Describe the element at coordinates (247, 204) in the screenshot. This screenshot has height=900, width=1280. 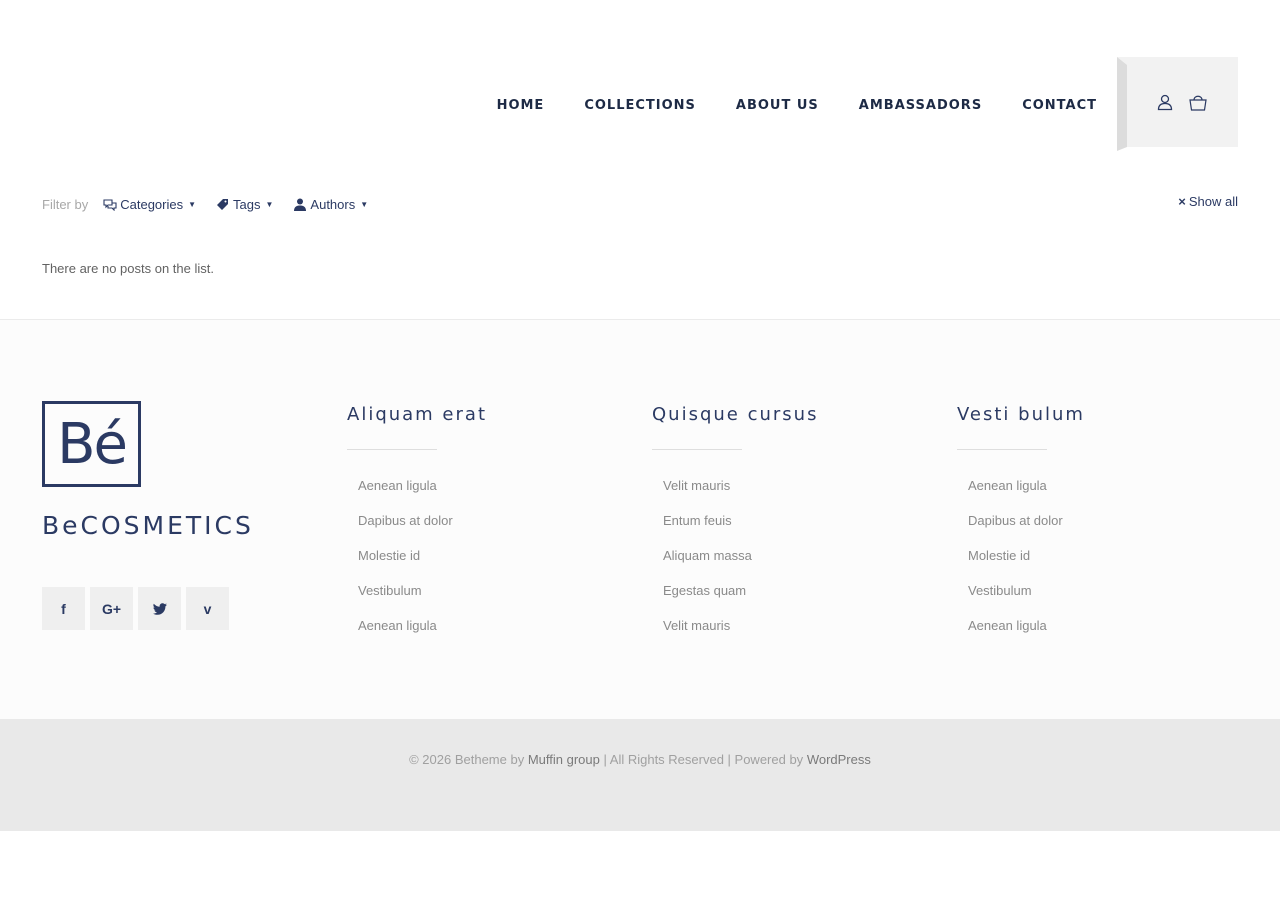
I see `filter-tags-label: Tags` at that location.